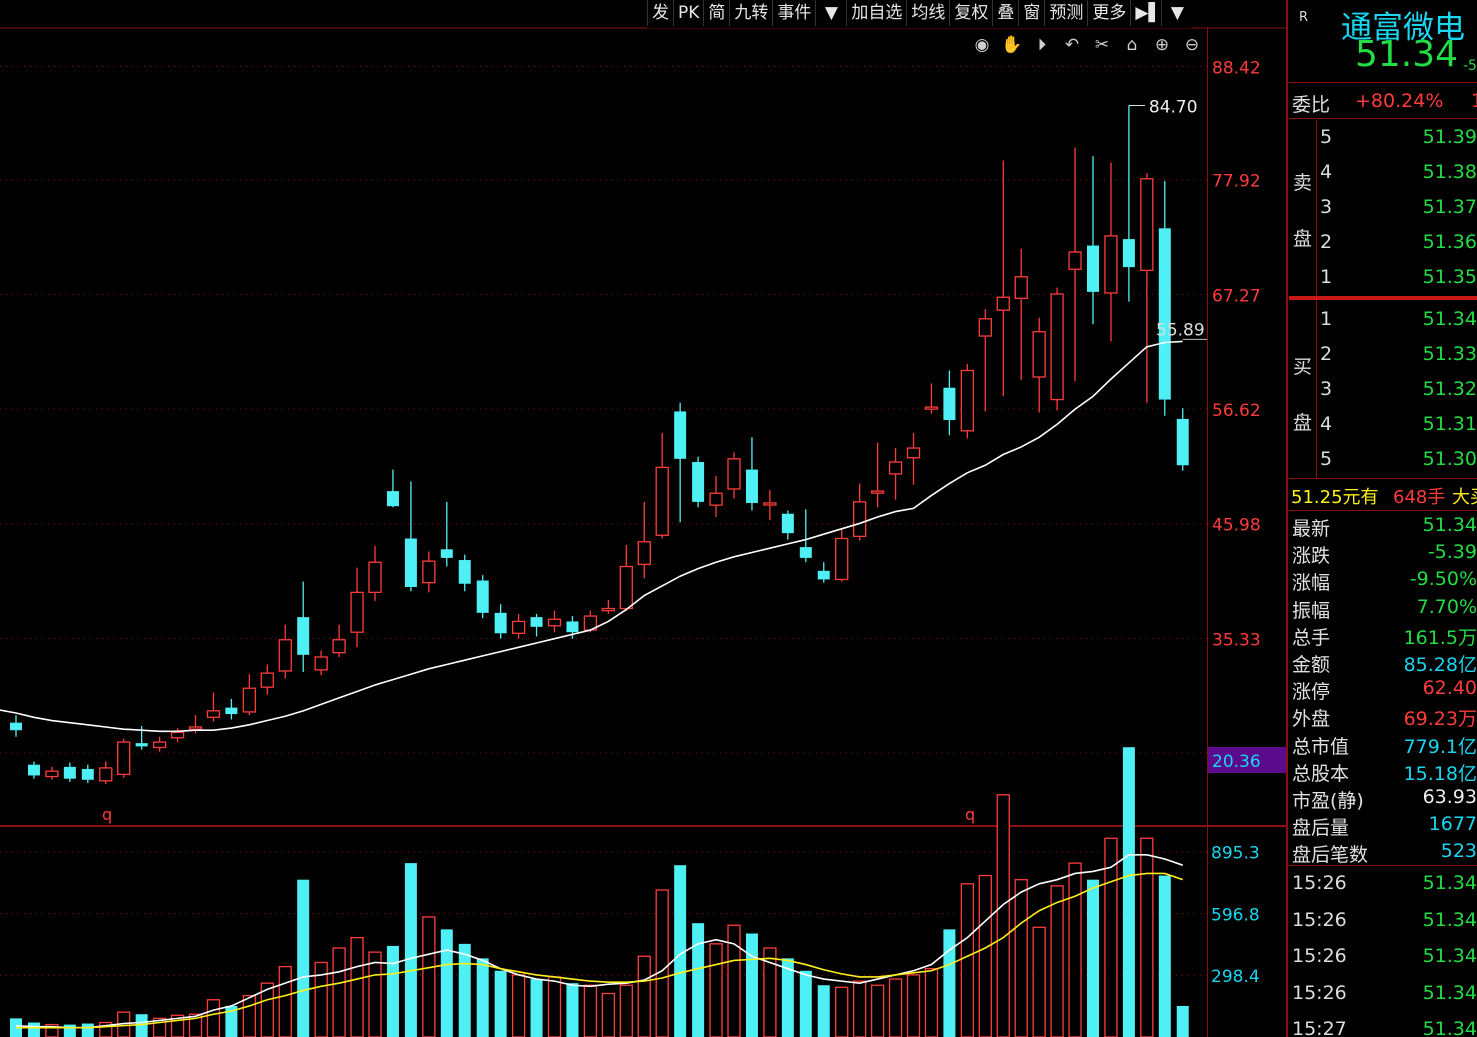 The image size is (1477, 1037). What do you see at coordinates (1383, 279) in the screenshot?
I see `sell-level: 1 51.35` at bounding box center [1383, 279].